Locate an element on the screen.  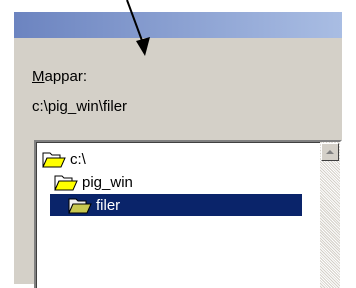
tree-item-label: pig_win is located at coordinates (107, 182).